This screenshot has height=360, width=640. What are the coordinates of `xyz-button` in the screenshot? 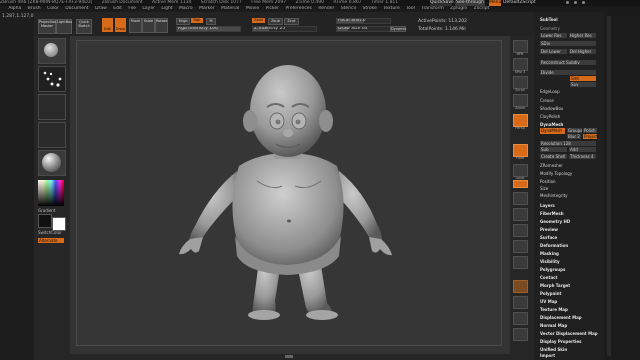 It's located at (520, 184).